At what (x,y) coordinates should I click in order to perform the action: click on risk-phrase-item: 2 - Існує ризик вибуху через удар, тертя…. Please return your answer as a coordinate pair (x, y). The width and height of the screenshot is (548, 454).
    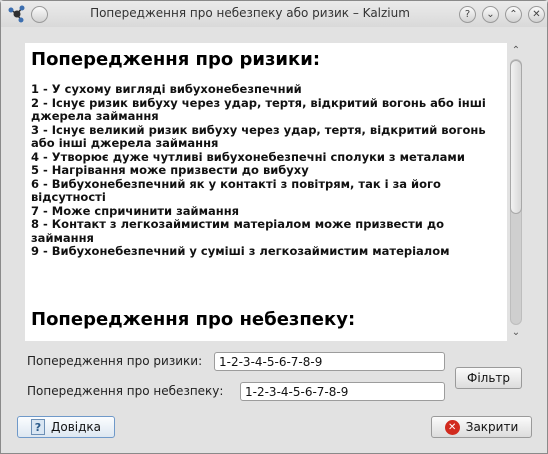
    Looking at the image, I should click on (258, 109).